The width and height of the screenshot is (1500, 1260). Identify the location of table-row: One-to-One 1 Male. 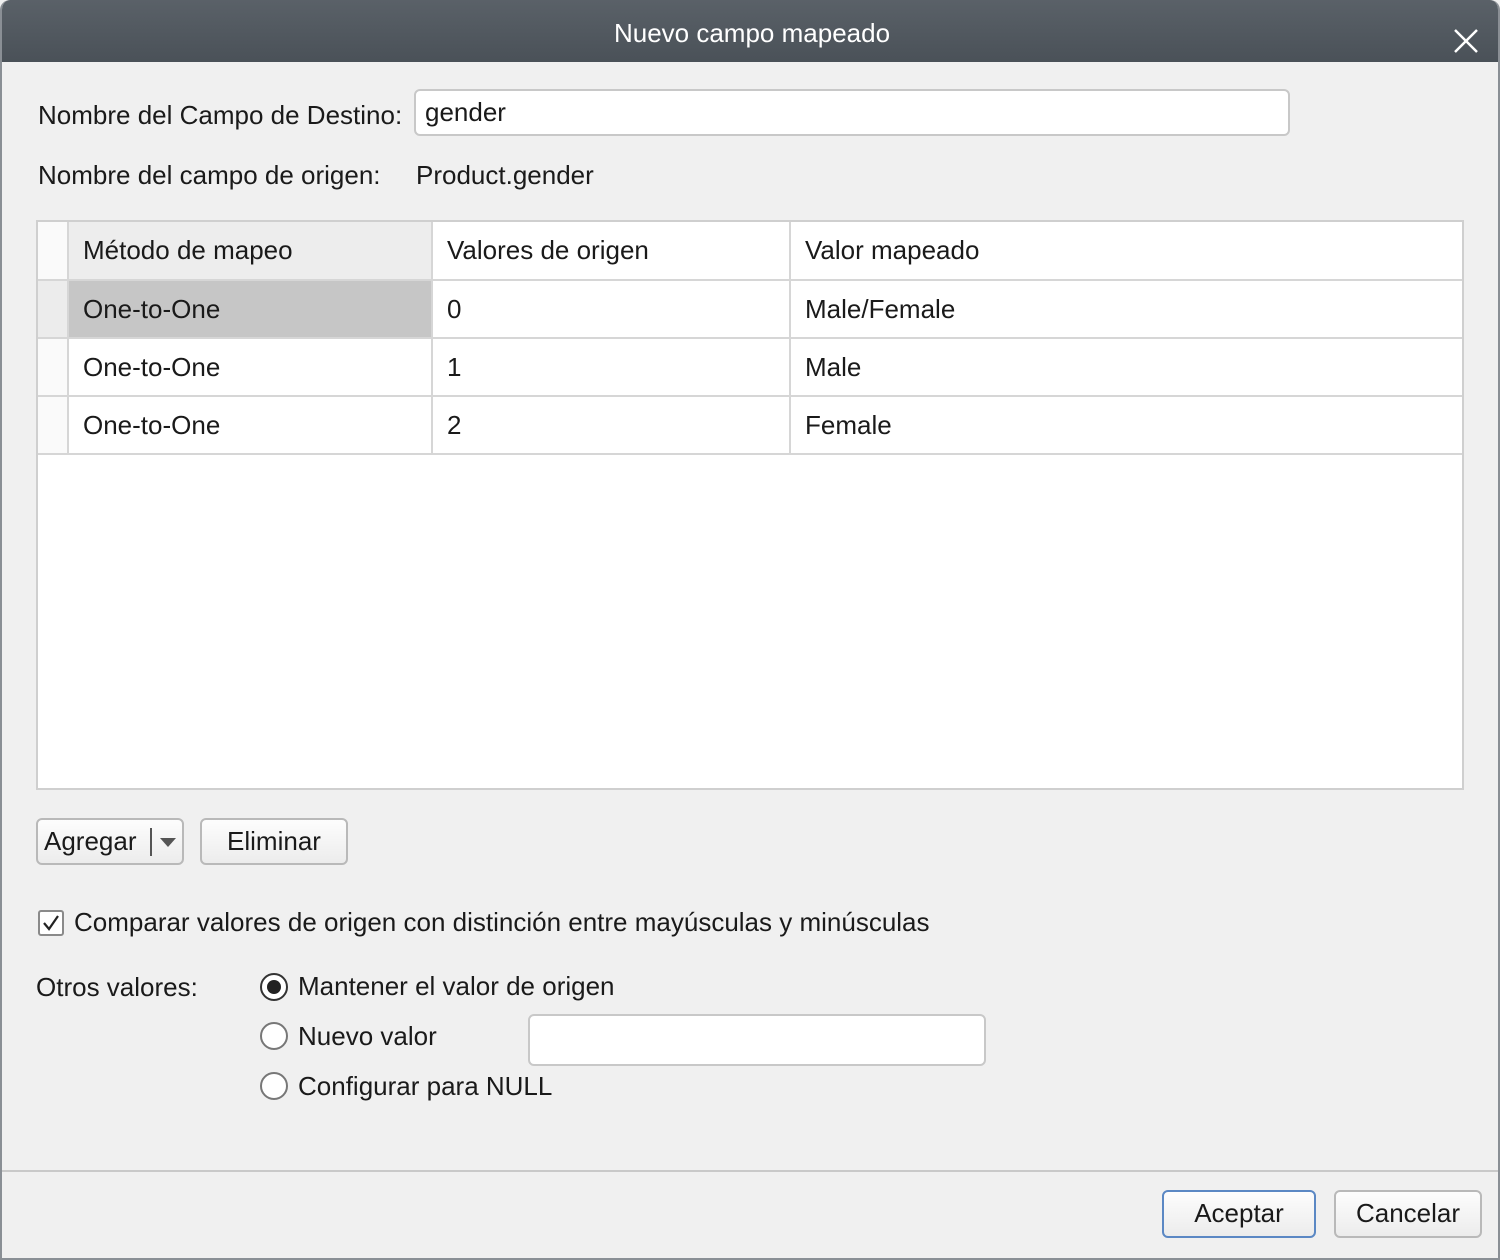
(750, 367).